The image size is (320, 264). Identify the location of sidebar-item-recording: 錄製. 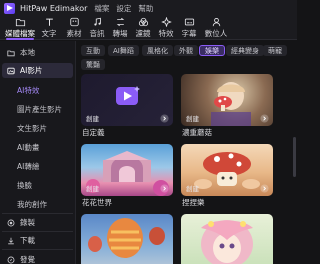
(37, 222).